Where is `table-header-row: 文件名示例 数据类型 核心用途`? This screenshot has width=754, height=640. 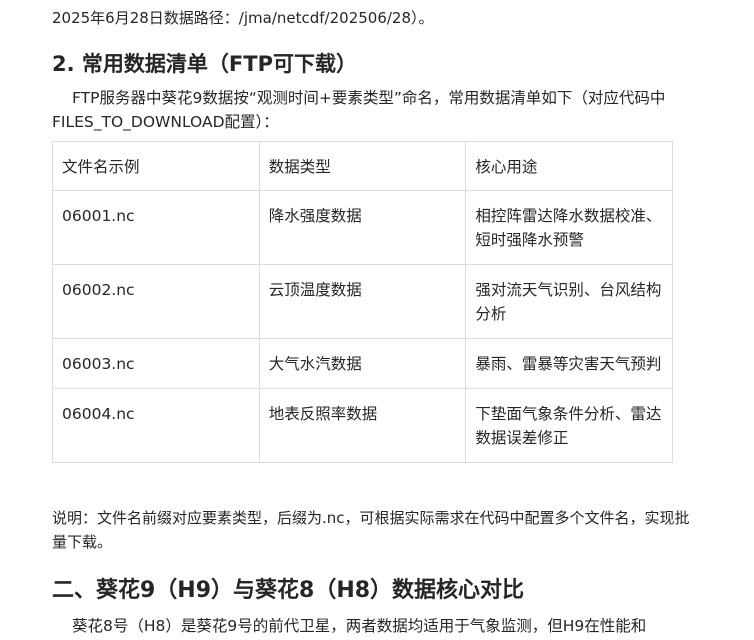
table-header-row: 文件名示例 数据类型 核心用途 is located at coordinates (362, 166).